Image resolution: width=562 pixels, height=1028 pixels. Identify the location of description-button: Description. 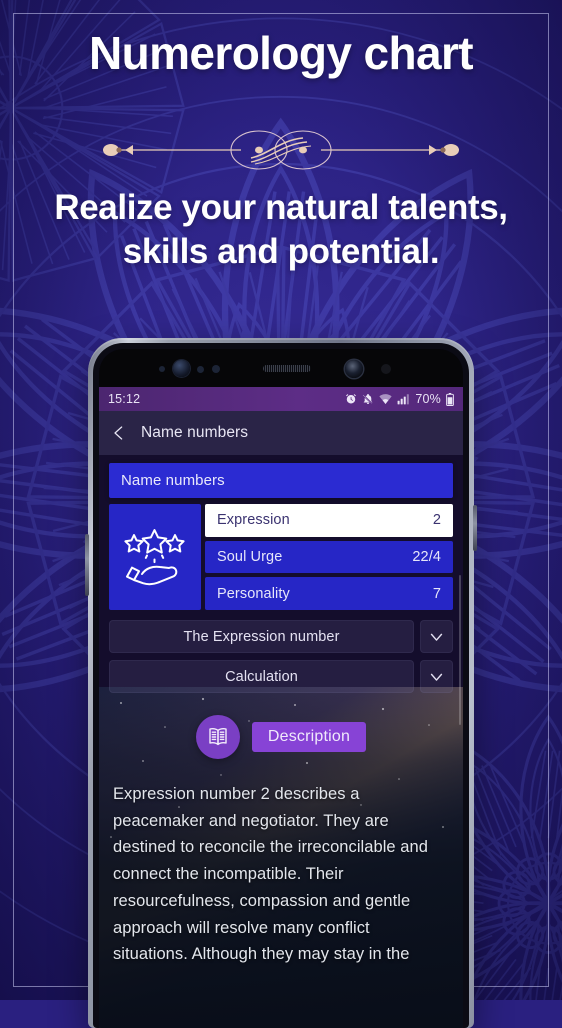
(309, 737).